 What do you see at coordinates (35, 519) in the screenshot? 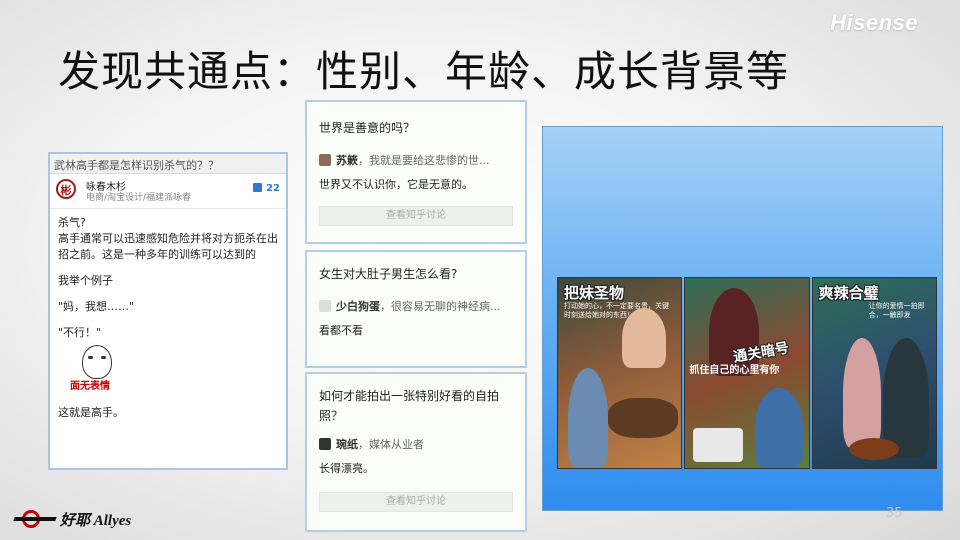
I see `allyes-mark-icon` at bounding box center [35, 519].